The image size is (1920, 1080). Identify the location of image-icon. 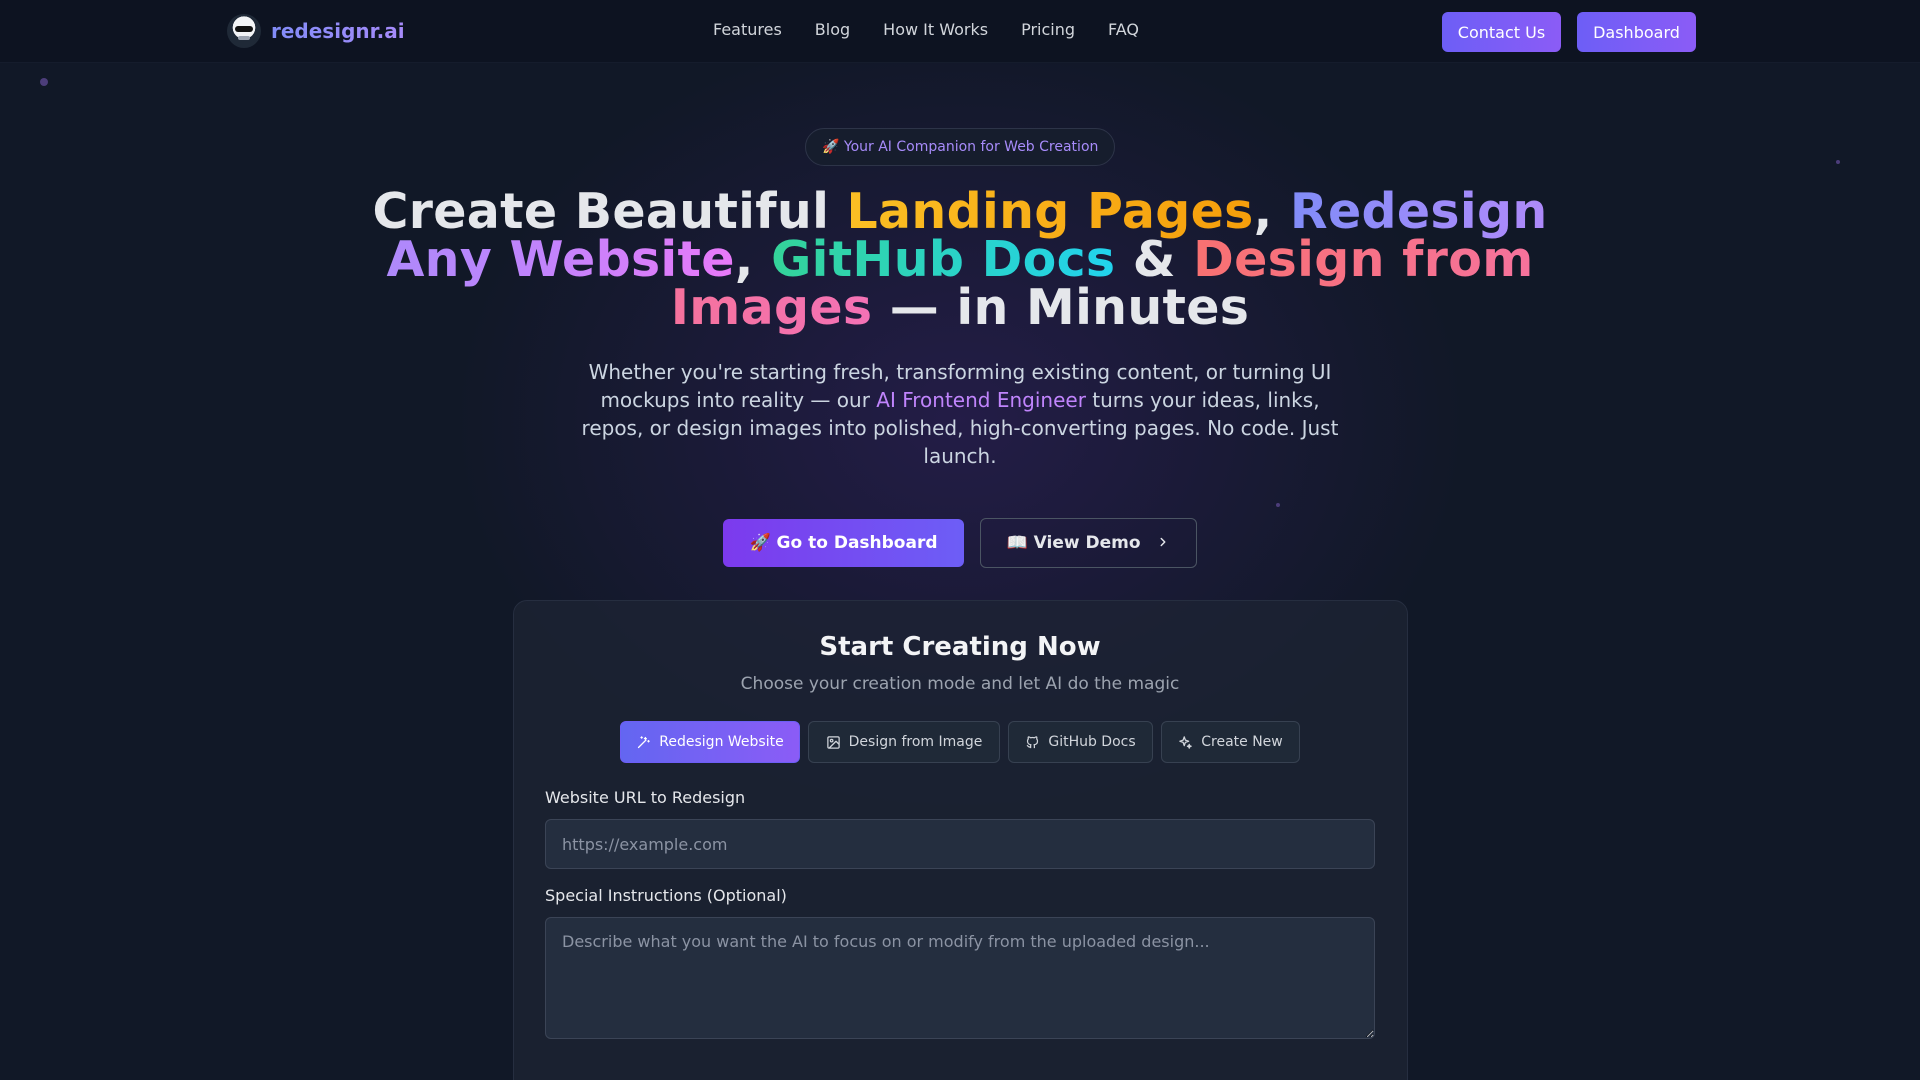
(833, 742).